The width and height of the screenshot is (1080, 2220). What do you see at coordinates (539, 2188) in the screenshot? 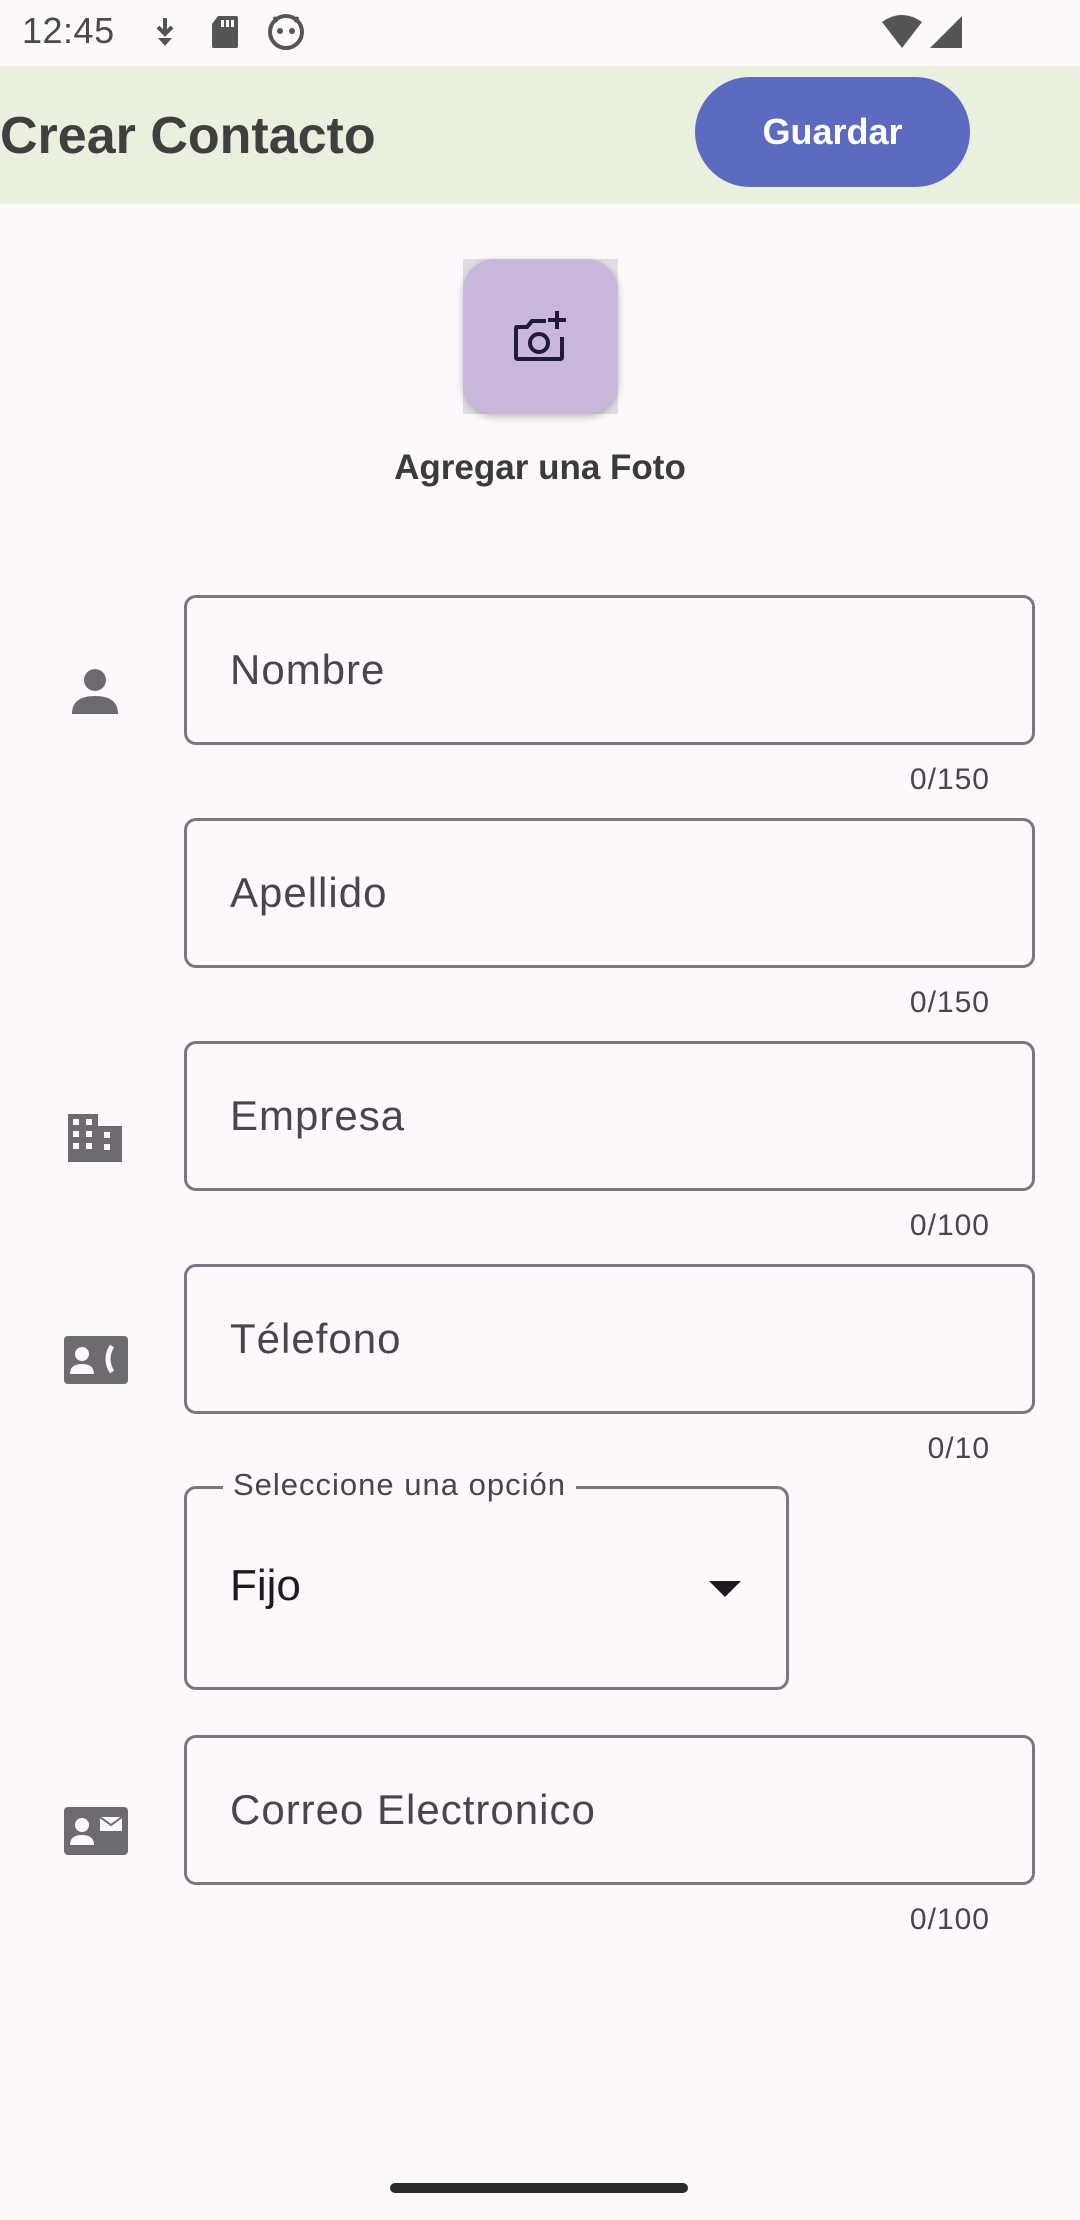
I see `home-indicator` at bounding box center [539, 2188].